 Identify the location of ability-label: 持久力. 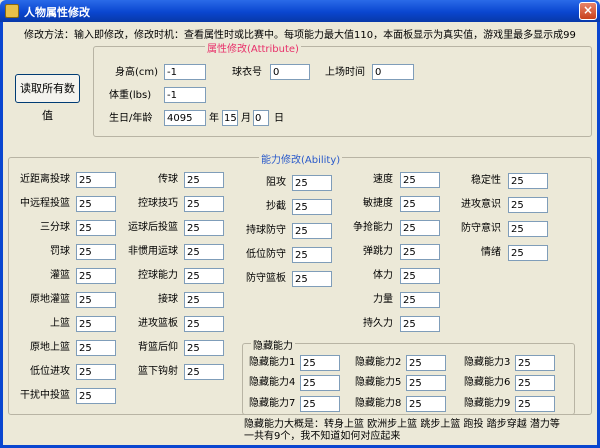
(378, 323).